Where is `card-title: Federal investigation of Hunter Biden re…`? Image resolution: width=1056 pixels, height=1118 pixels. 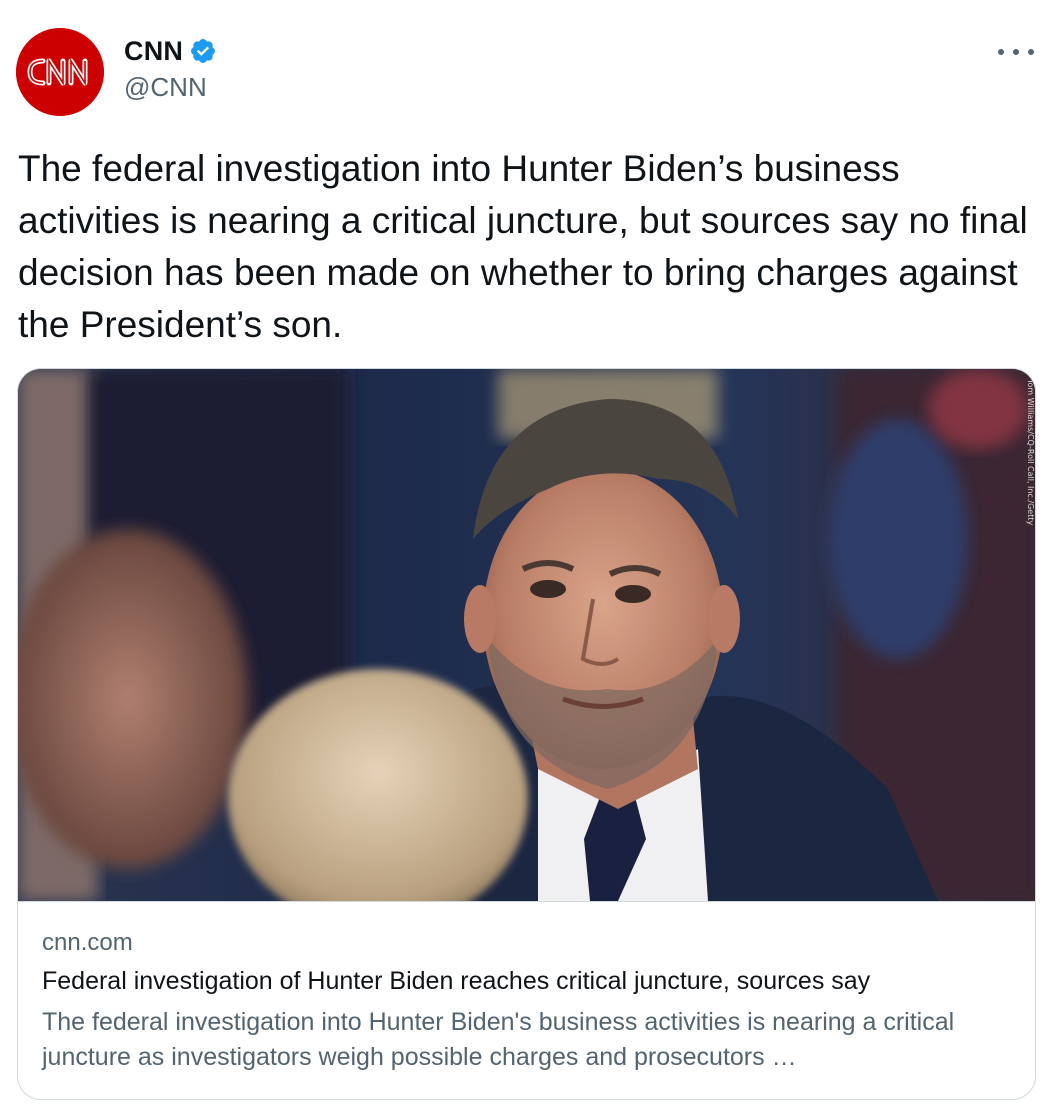
card-title: Federal investigation of Hunter Biden re… is located at coordinates (527, 981).